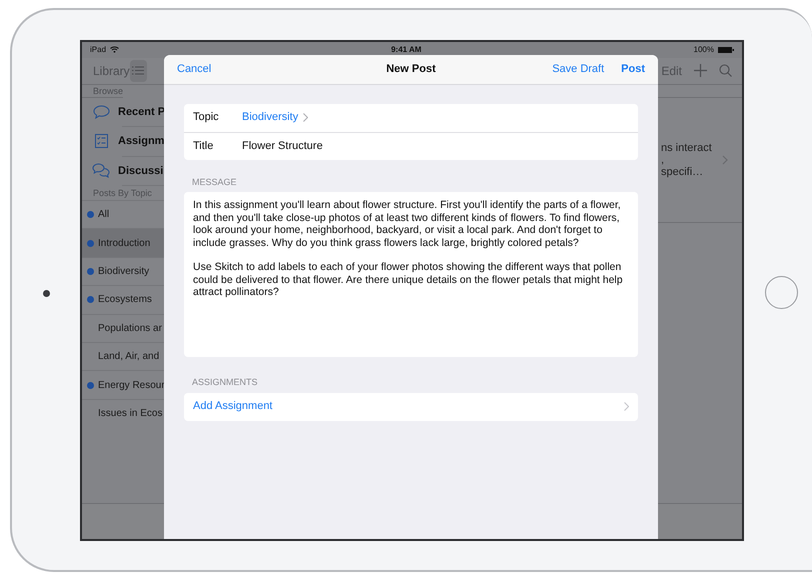 This screenshot has width=812, height=574. Describe the element at coordinates (225, 382) in the screenshot. I see `section-header: ASSIGNMENTS` at that location.